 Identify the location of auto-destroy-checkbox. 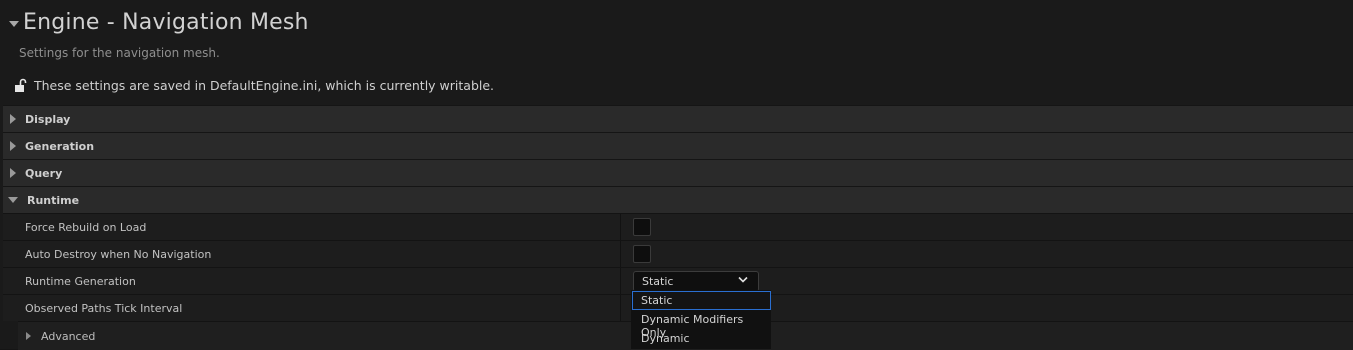
(642, 254).